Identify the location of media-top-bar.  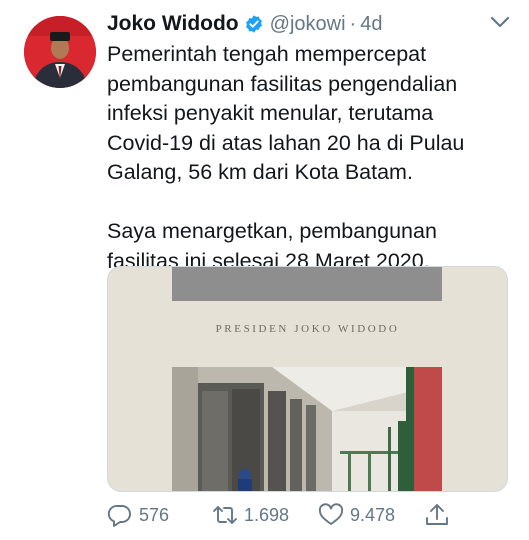
(307, 284).